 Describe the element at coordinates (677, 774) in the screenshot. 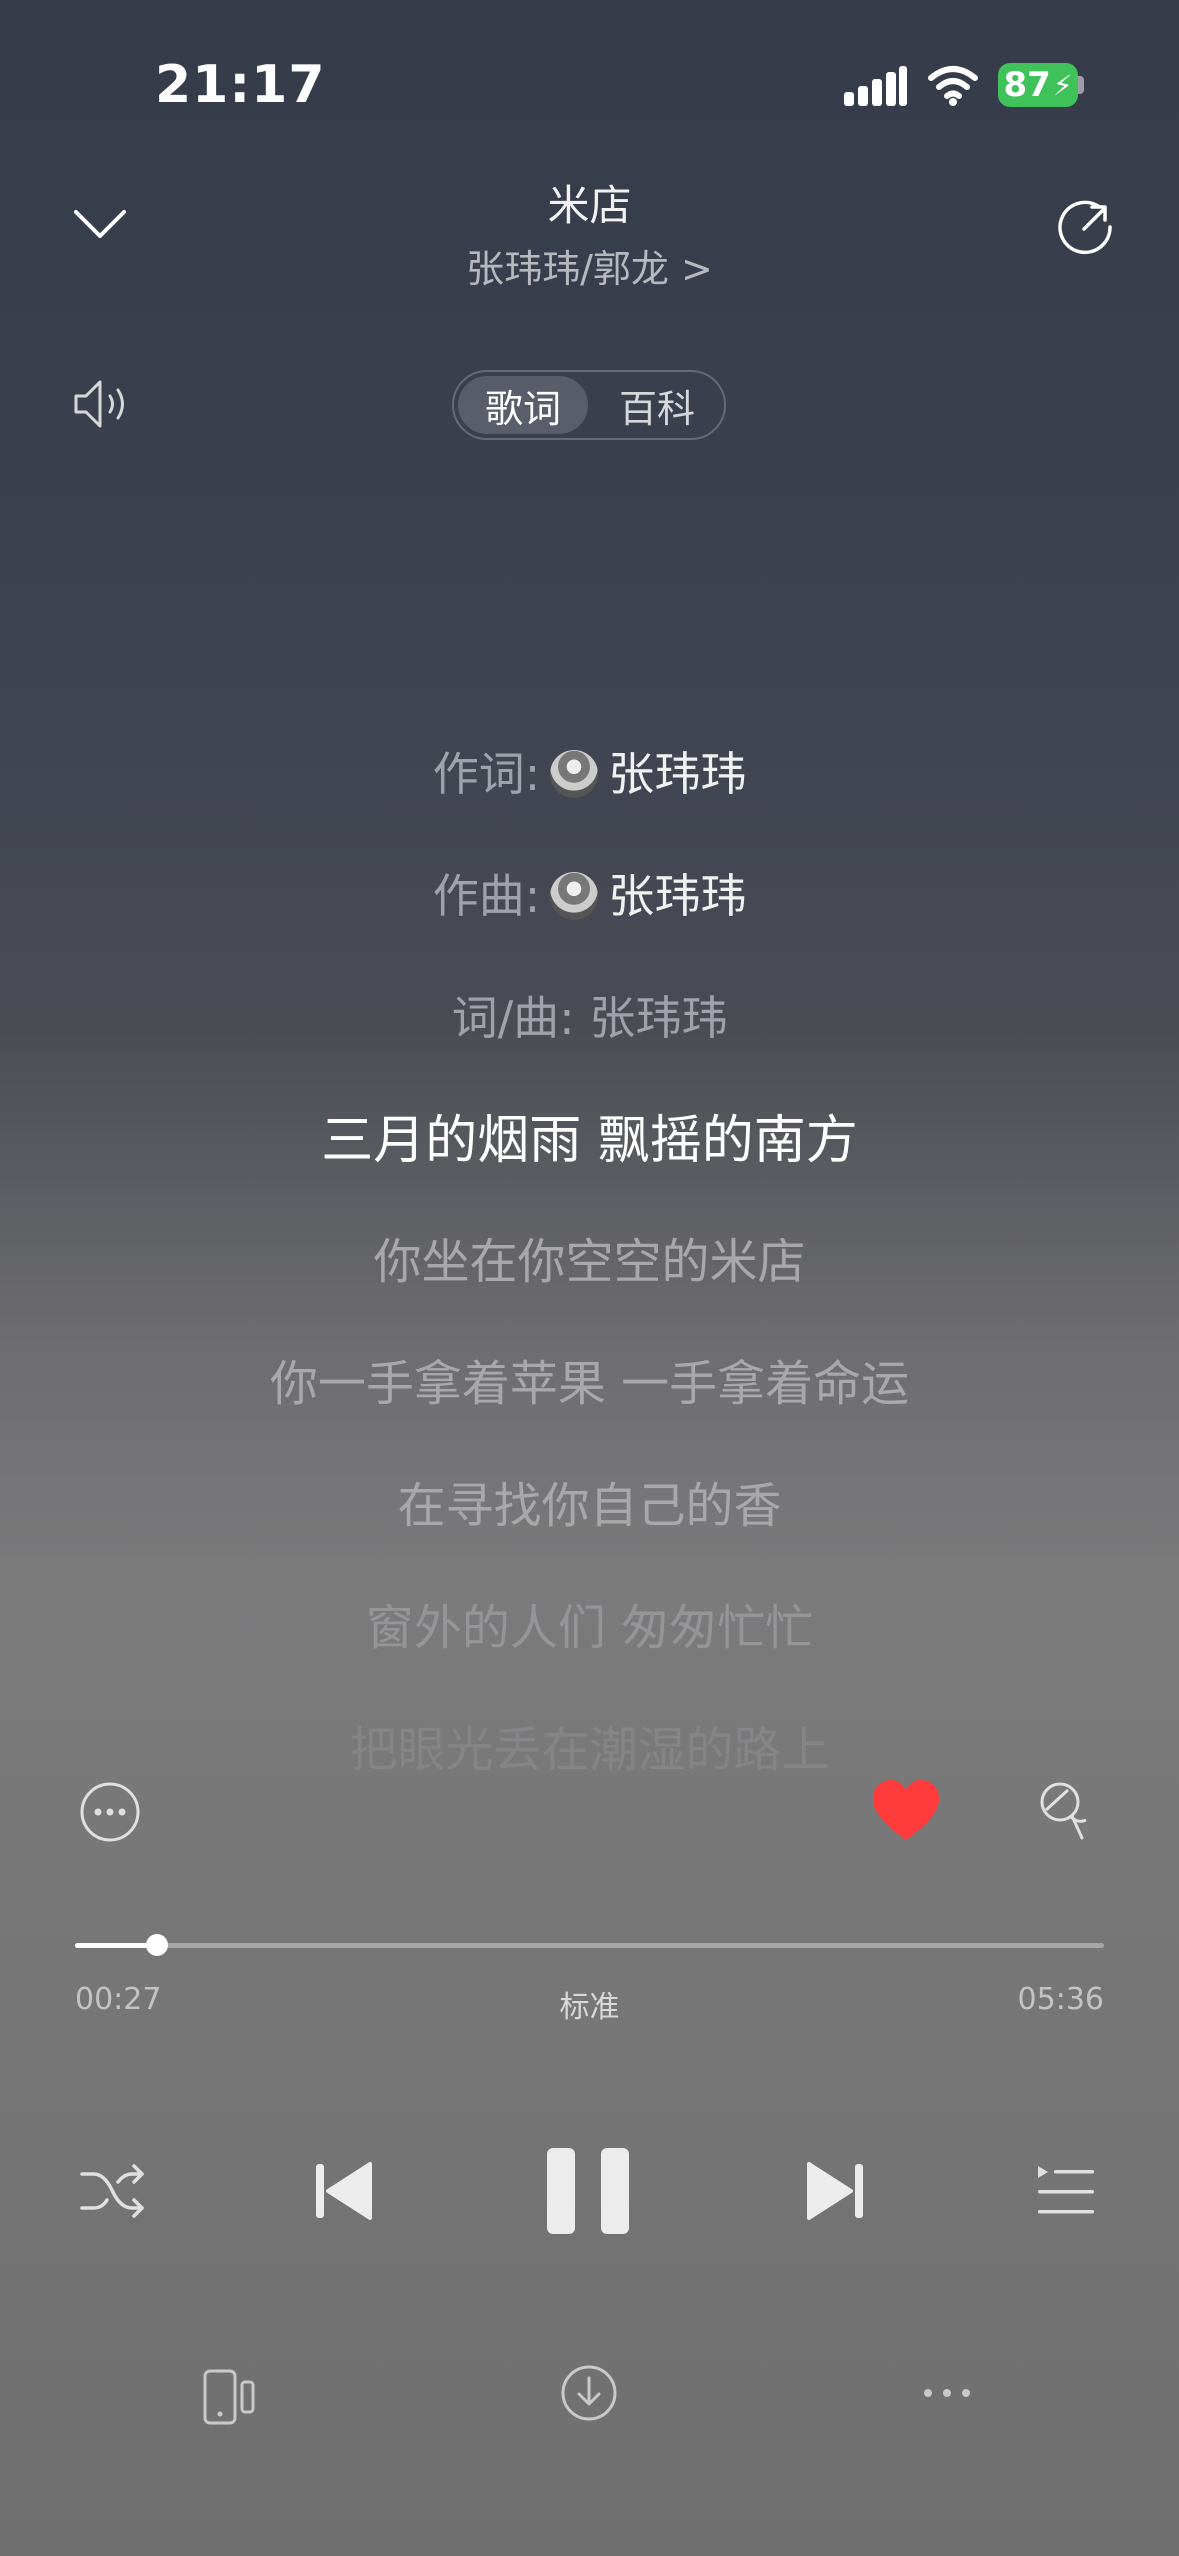

I see `lyricist-name: 张玮玮` at that location.